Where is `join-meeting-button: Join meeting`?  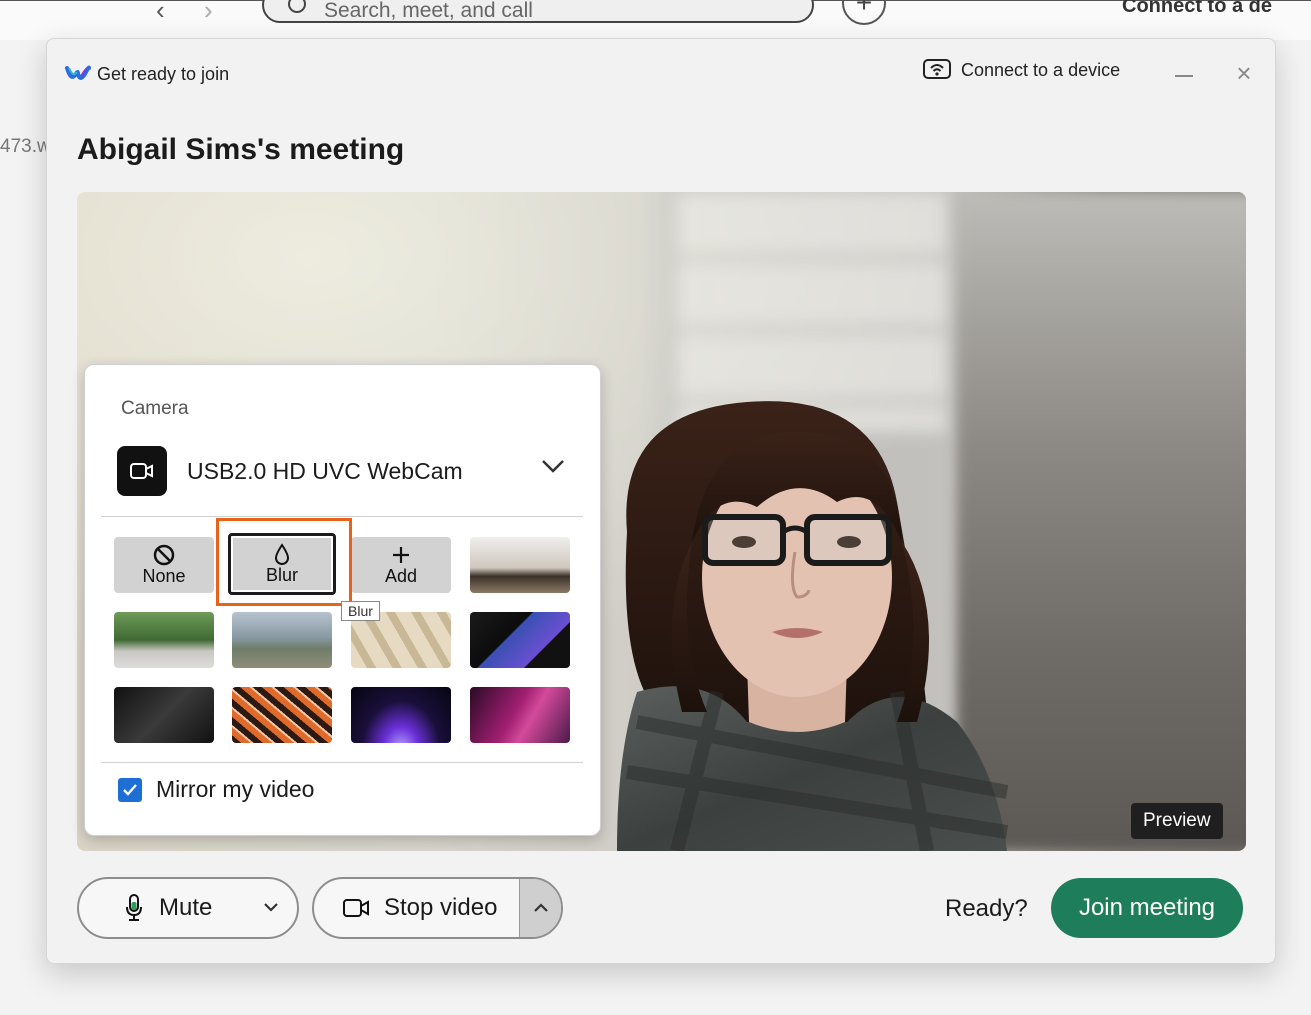 join-meeting-button: Join meeting is located at coordinates (1147, 908).